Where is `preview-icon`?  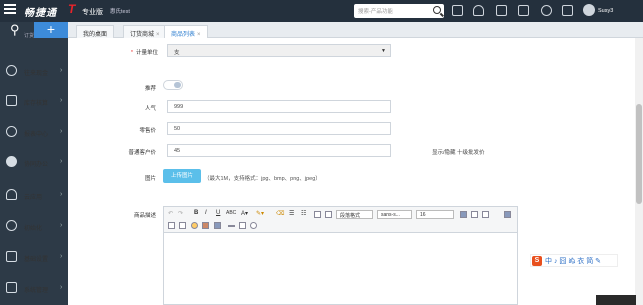
preview-icon is located at coordinates (253, 225).